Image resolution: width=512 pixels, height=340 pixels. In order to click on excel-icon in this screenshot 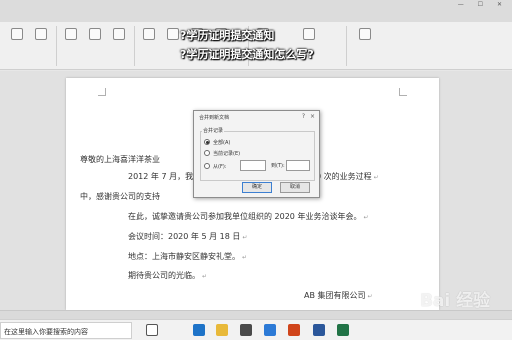, I will do `click(343, 330)`.